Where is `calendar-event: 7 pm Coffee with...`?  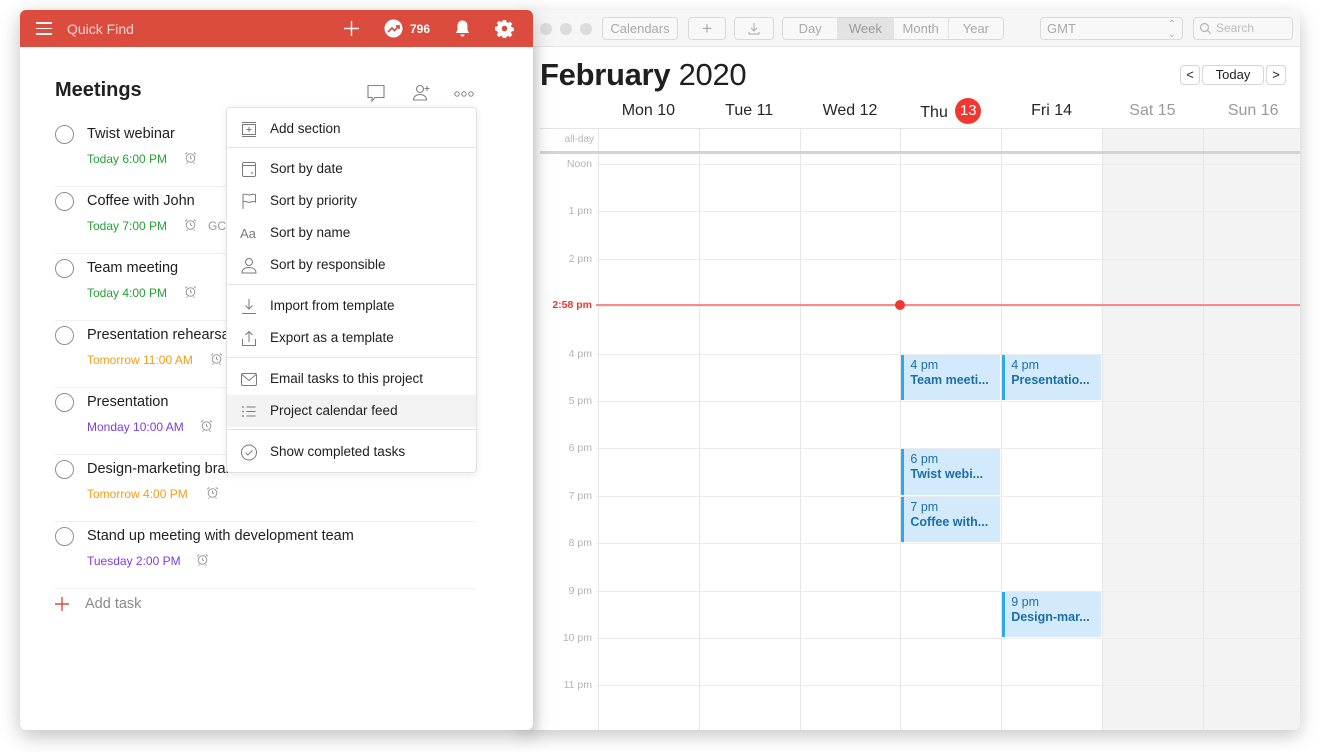 calendar-event: 7 pm Coffee with... is located at coordinates (951, 519).